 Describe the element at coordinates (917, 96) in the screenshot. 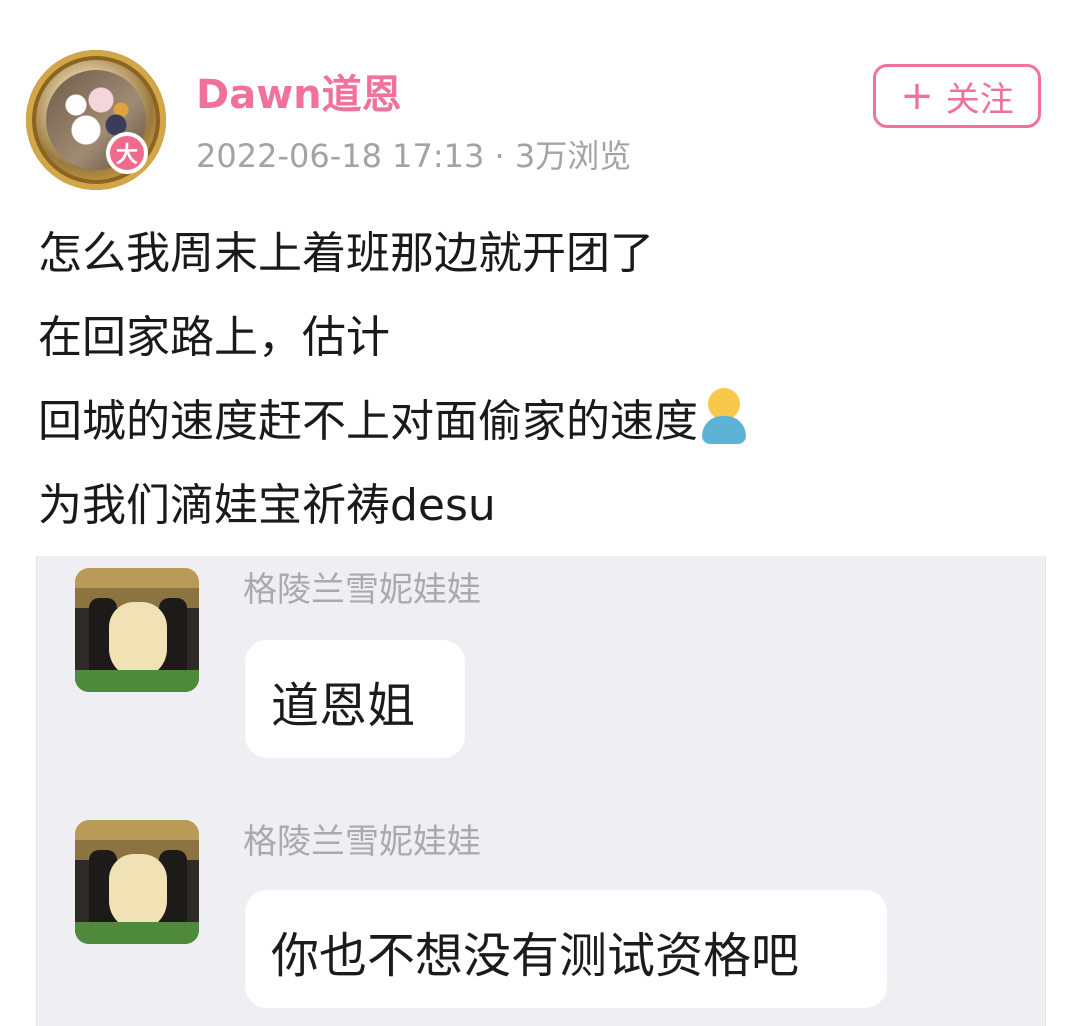

I see `plus-icon: +` at that location.